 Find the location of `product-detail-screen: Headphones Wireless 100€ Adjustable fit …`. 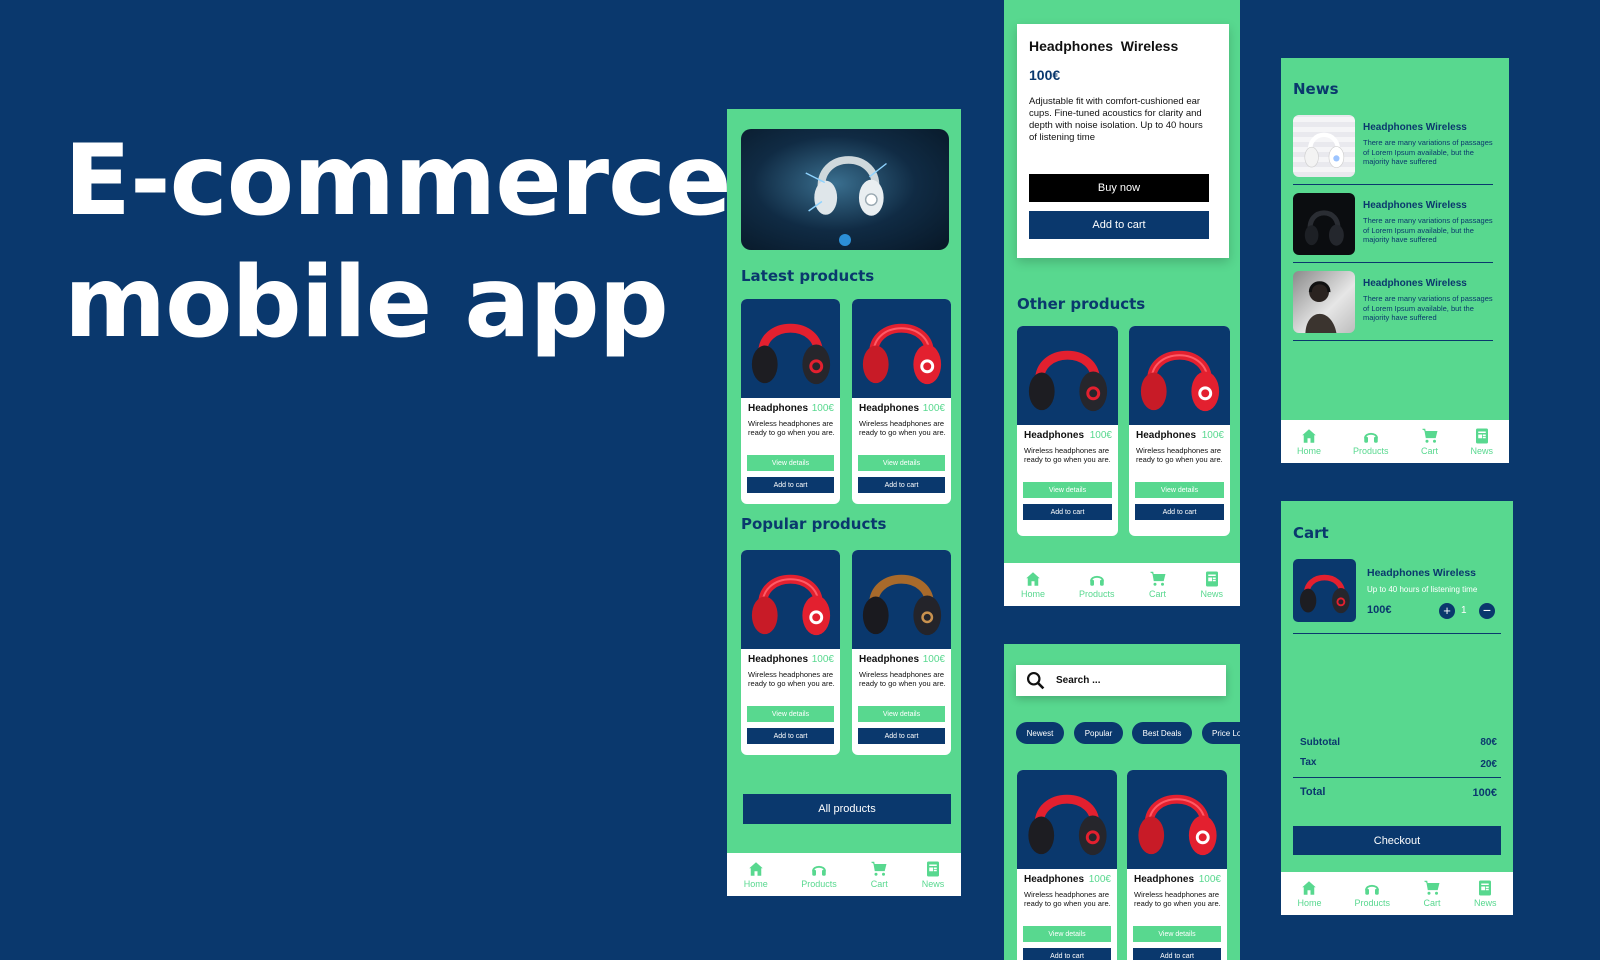

product-detail-screen: Headphones Wireless 100€ Adjustable fit … is located at coordinates (1122, 303).